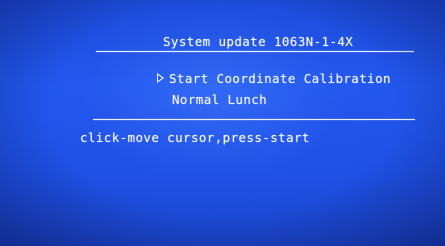 Image resolution: width=445 pixels, height=246 pixels. Describe the element at coordinates (254, 119) in the screenshot. I see `bottom-divider` at that location.